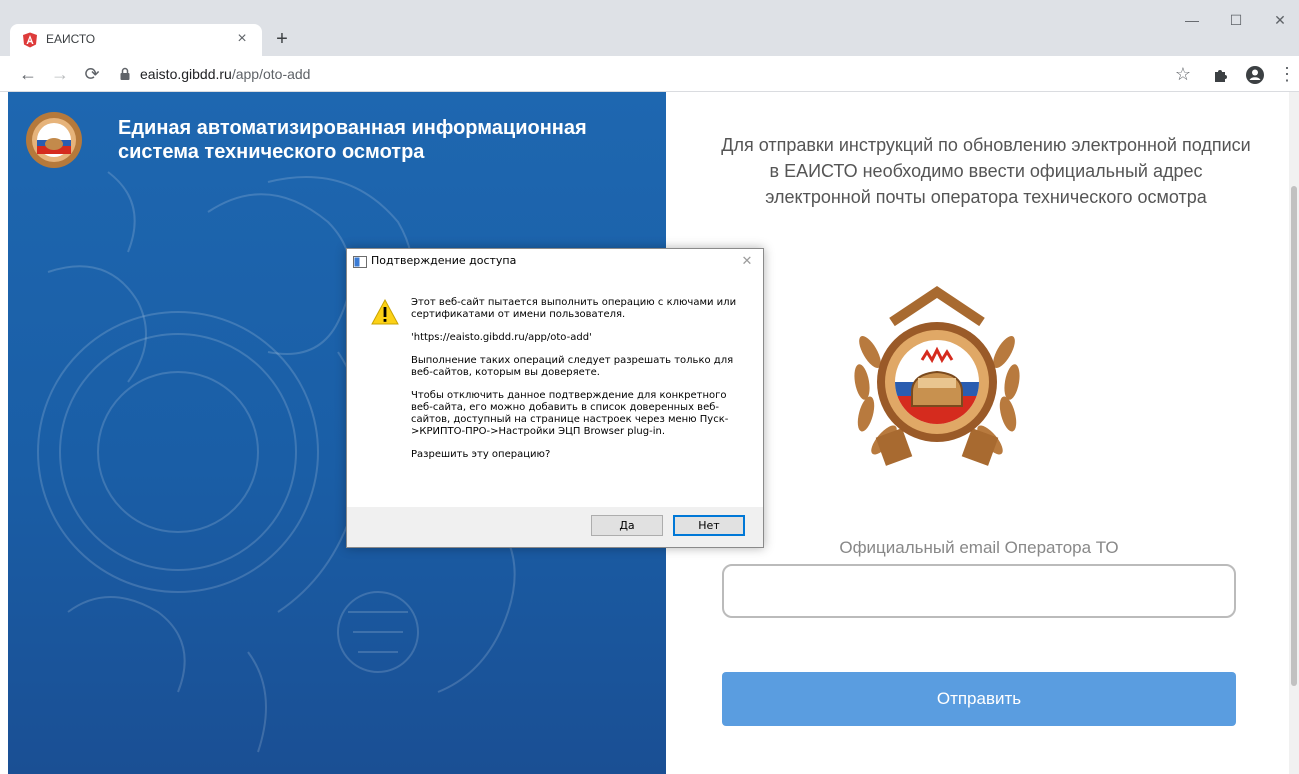 The image size is (1299, 774). I want to click on reload-button: ⟳, so click(92, 74).